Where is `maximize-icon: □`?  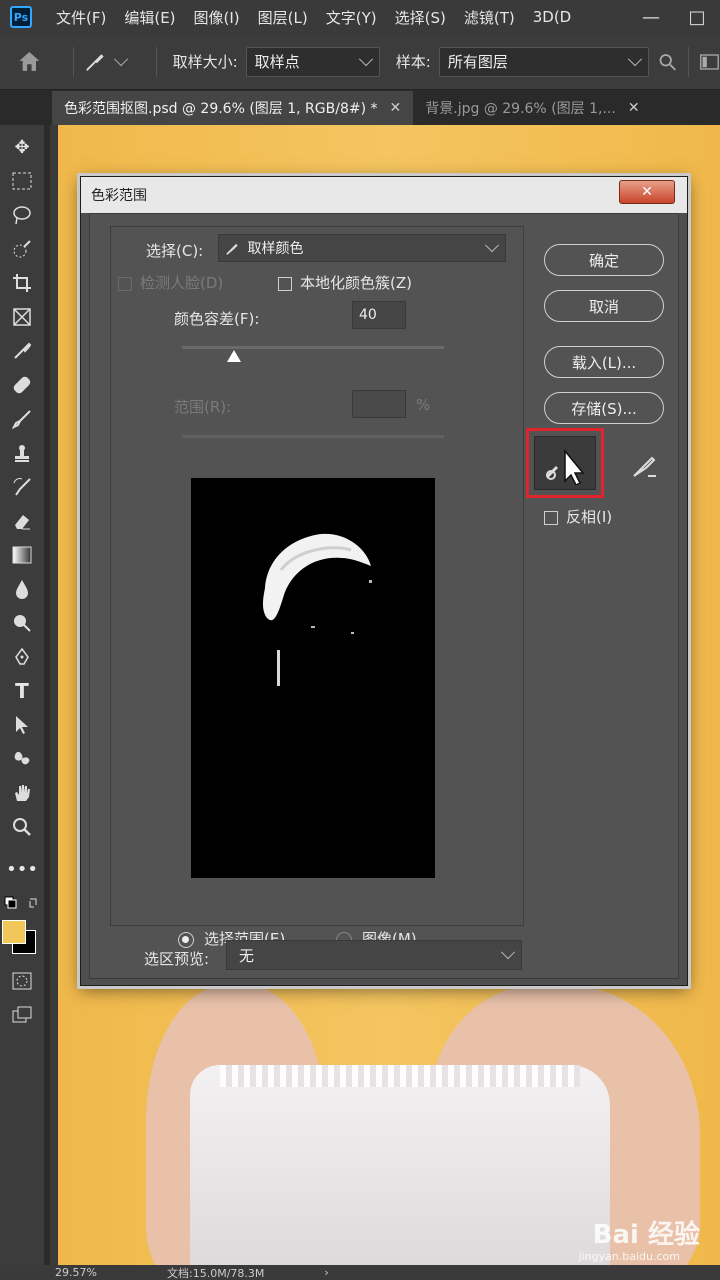 maximize-icon: □ is located at coordinates (697, 17).